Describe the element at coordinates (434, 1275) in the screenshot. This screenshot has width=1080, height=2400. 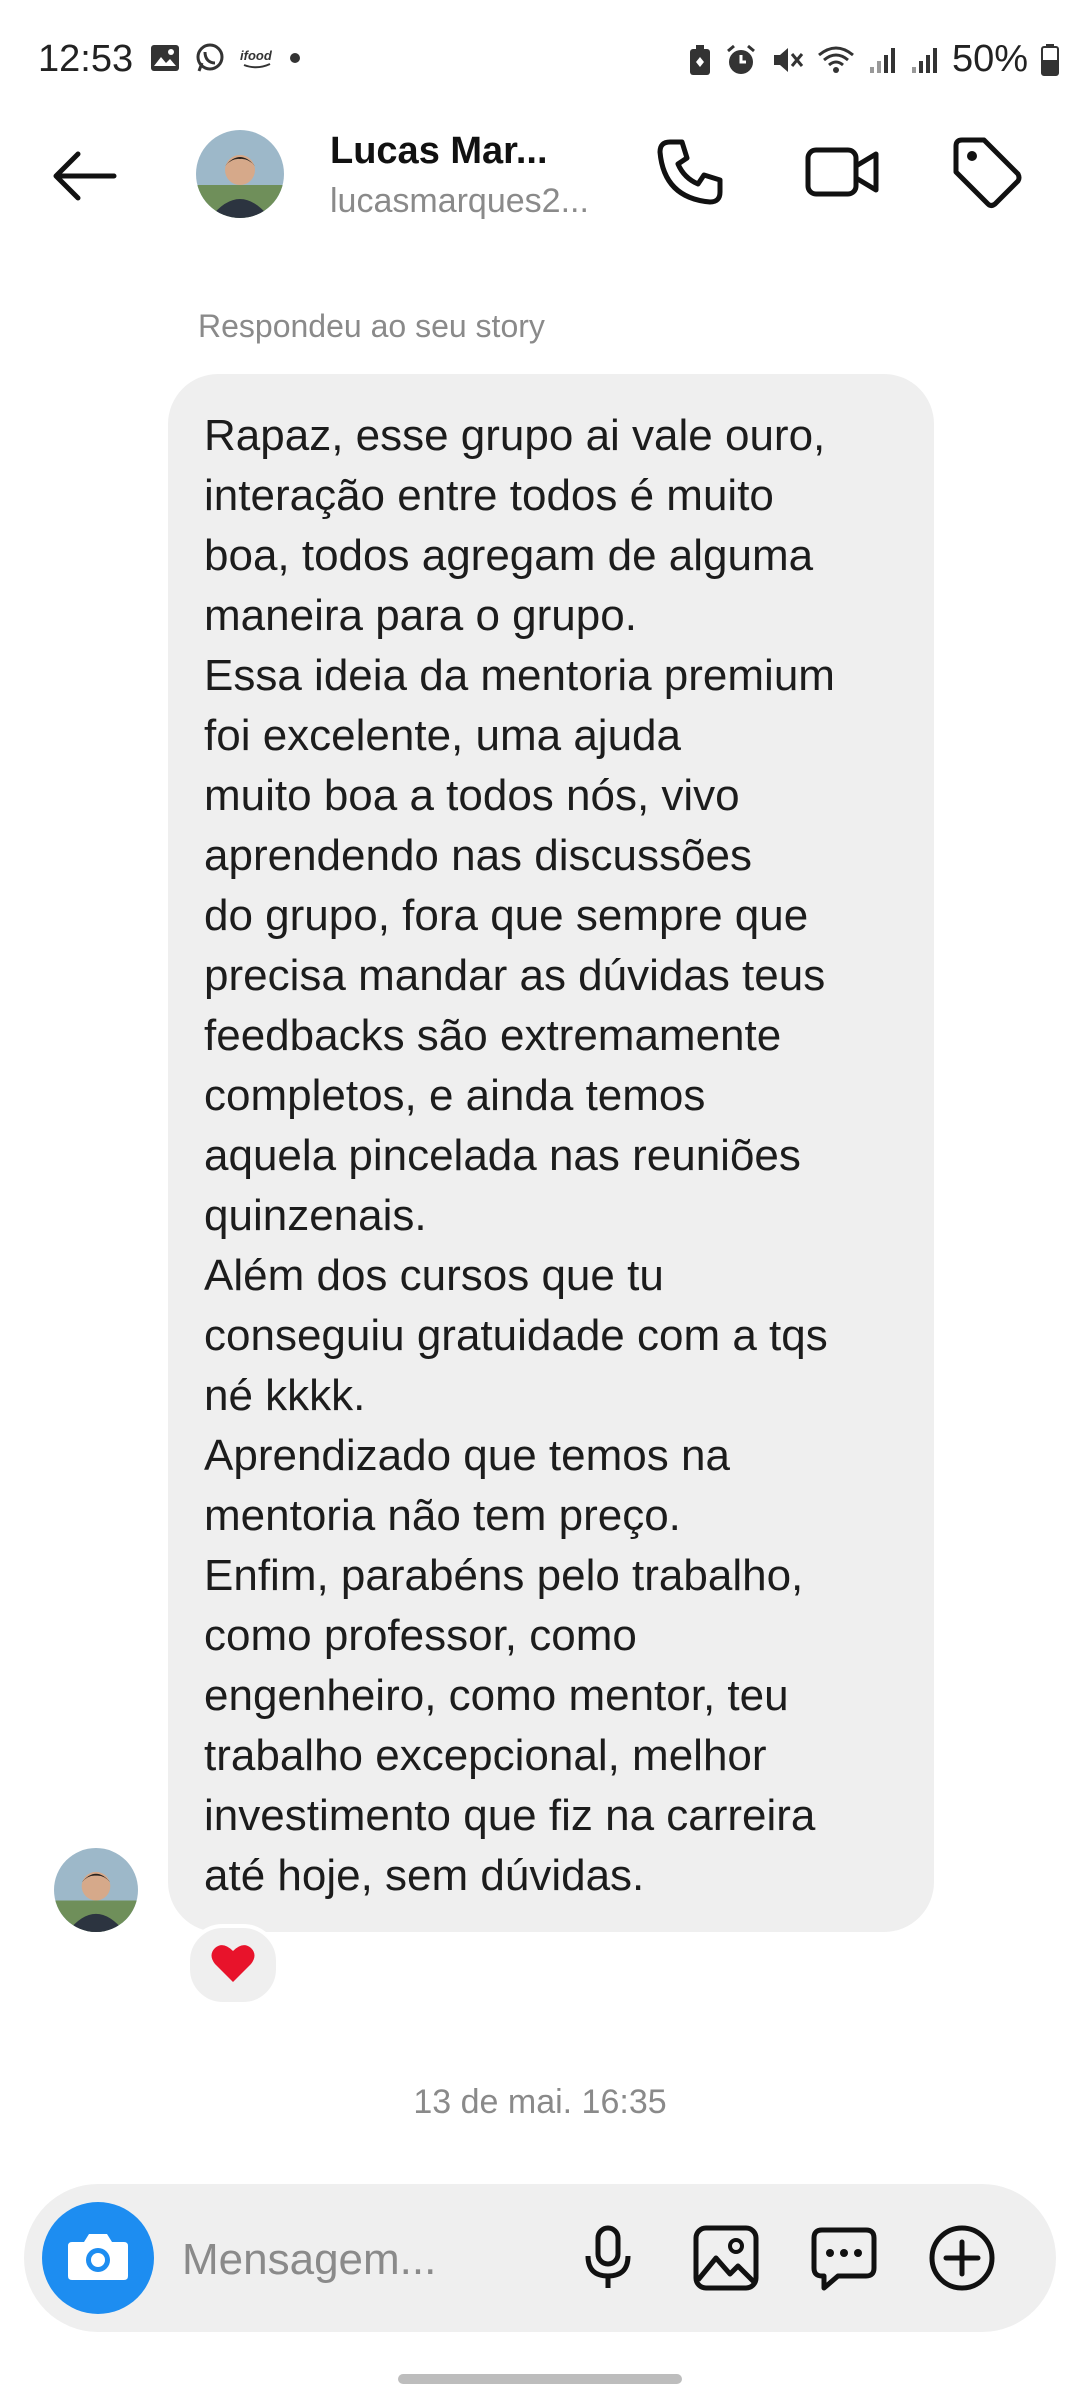
I see `message-line: Além dos cursos que tu` at that location.